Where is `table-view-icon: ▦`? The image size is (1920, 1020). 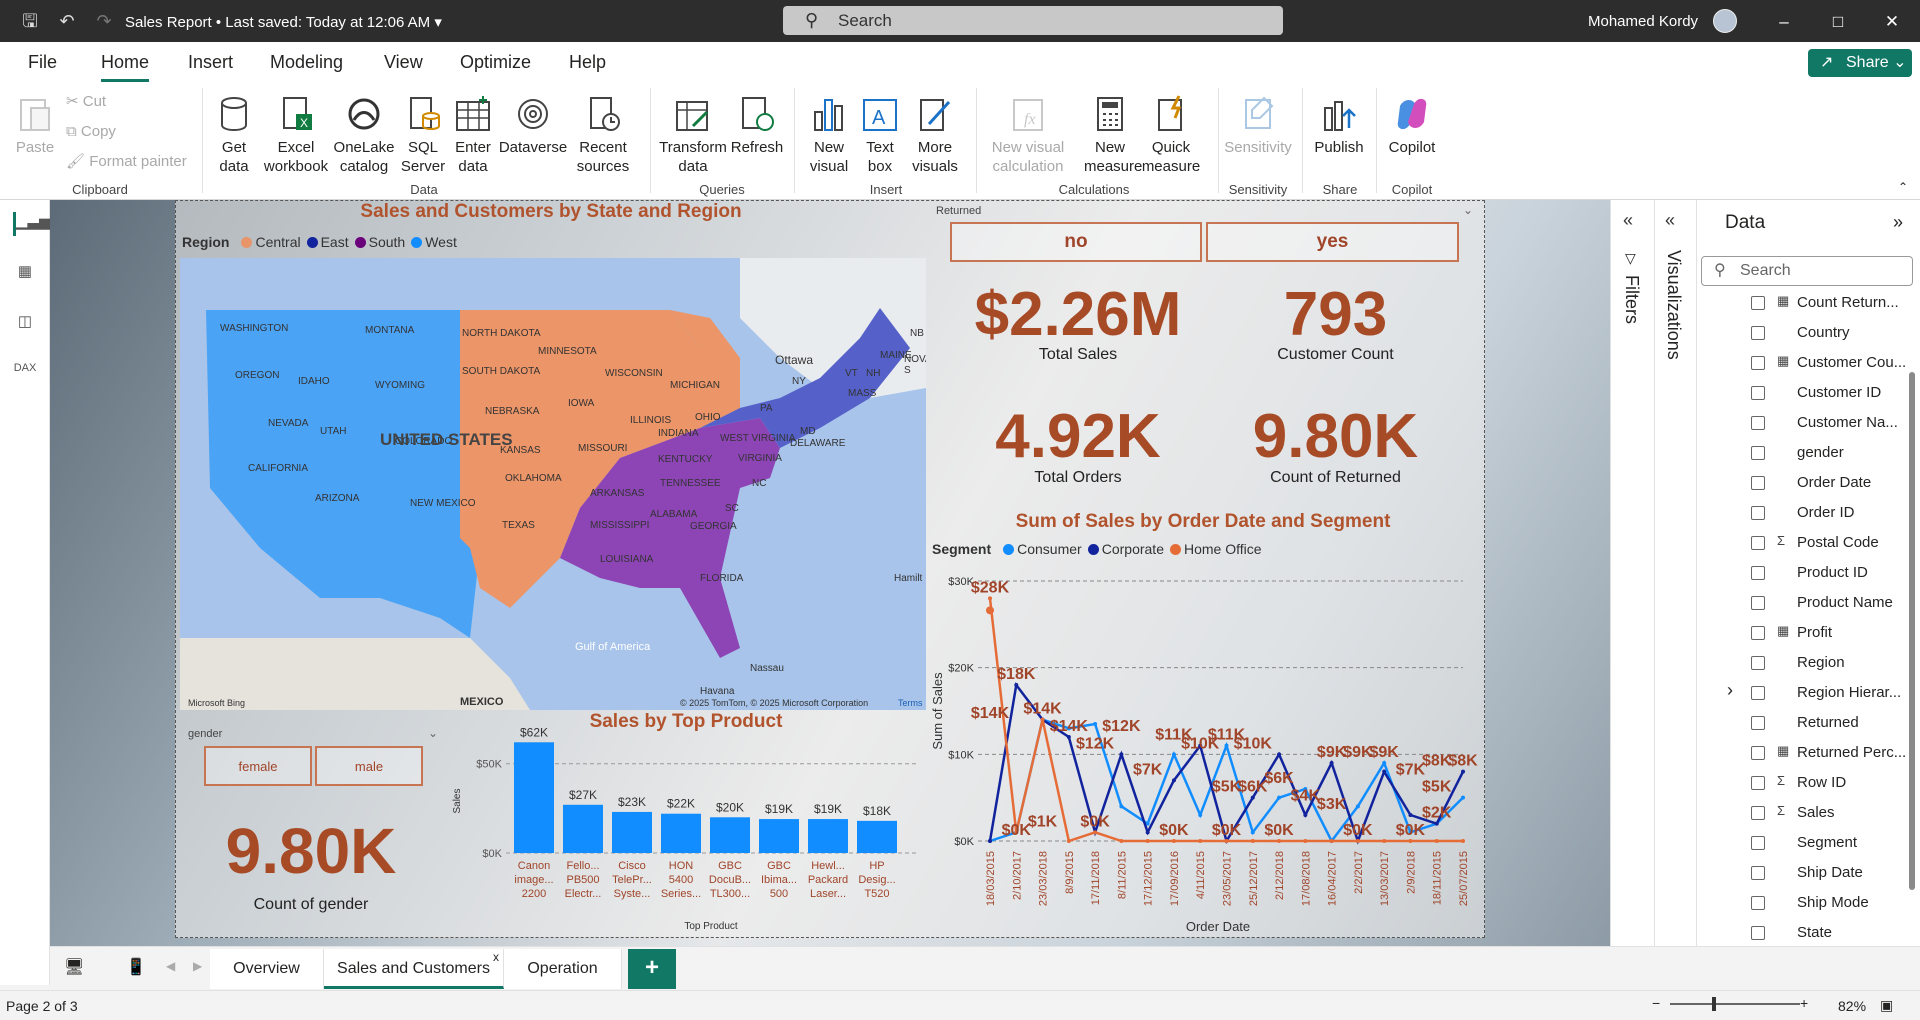 table-view-icon: ▦ is located at coordinates (25, 274).